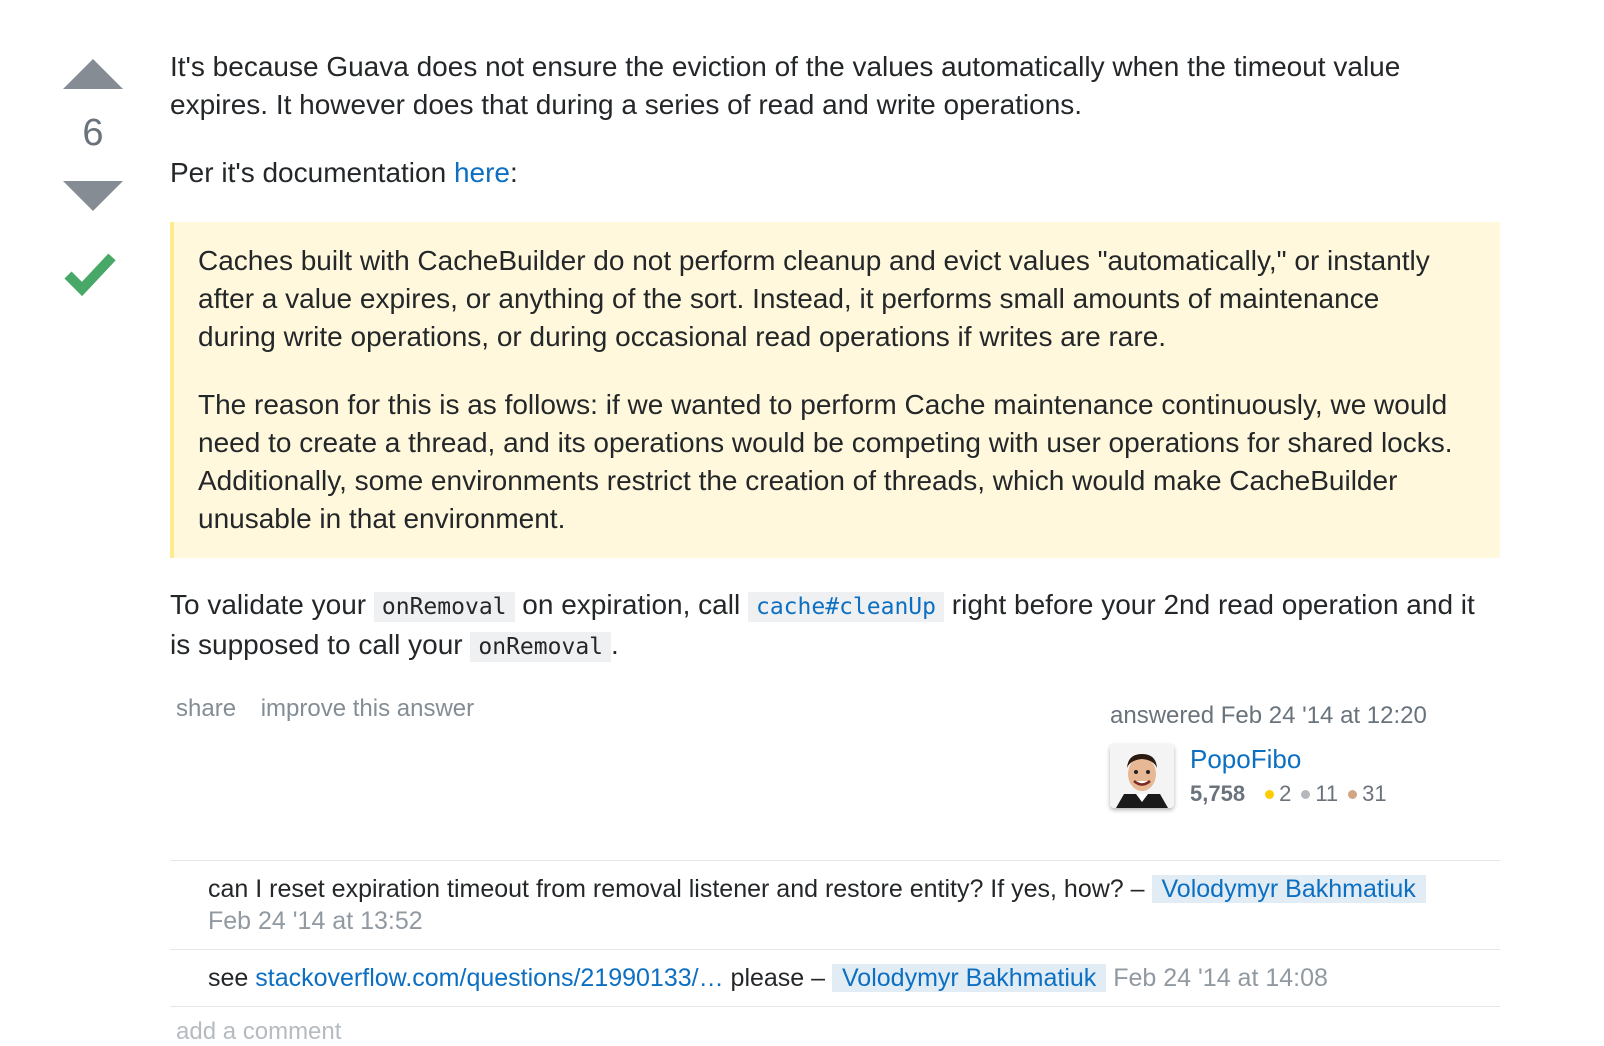  I want to click on bronze-badge-icon, so click(1353, 794).